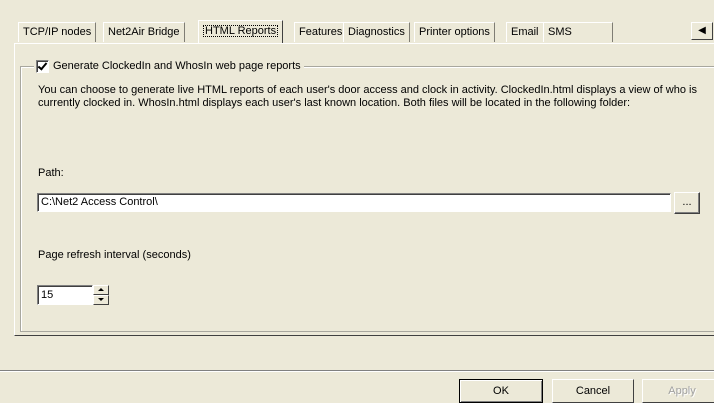 Image resolution: width=714 pixels, height=403 pixels. What do you see at coordinates (501, 391) in the screenshot?
I see `ok-button: OK` at bounding box center [501, 391].